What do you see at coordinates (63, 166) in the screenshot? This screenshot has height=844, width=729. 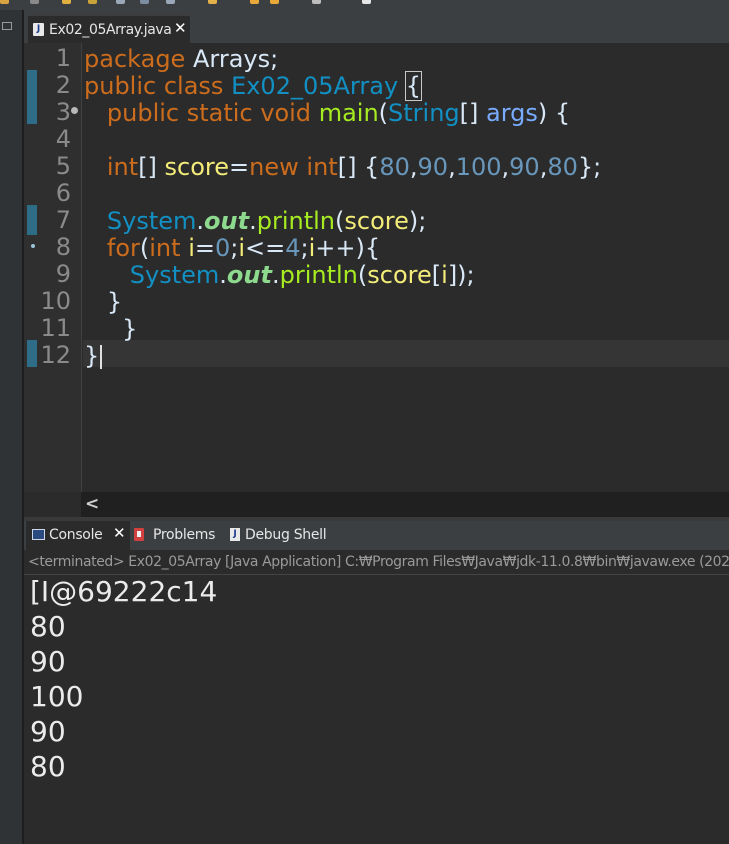 I see `line-number: 5` at bounding box center [63, 166].